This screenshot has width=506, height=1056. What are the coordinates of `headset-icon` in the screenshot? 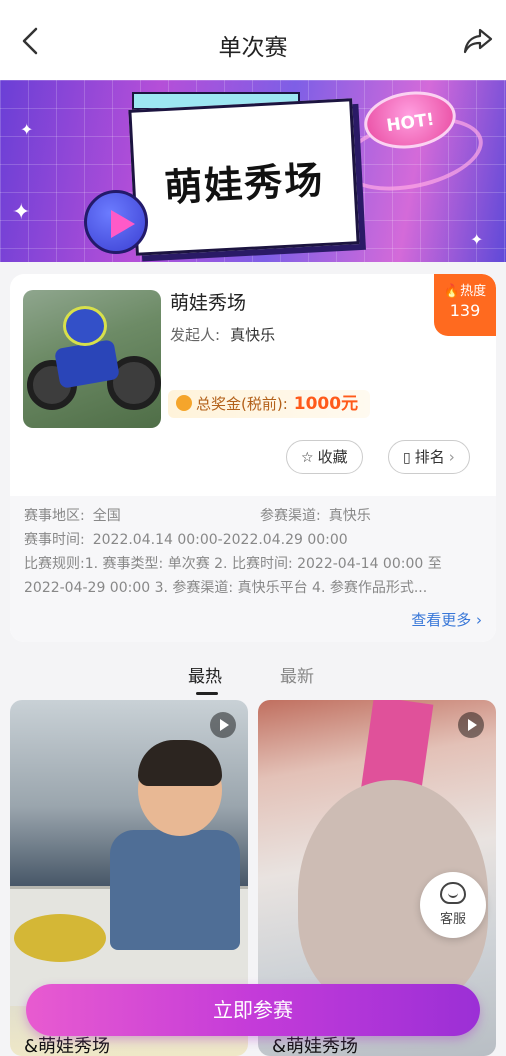 It's located at (453, 893).